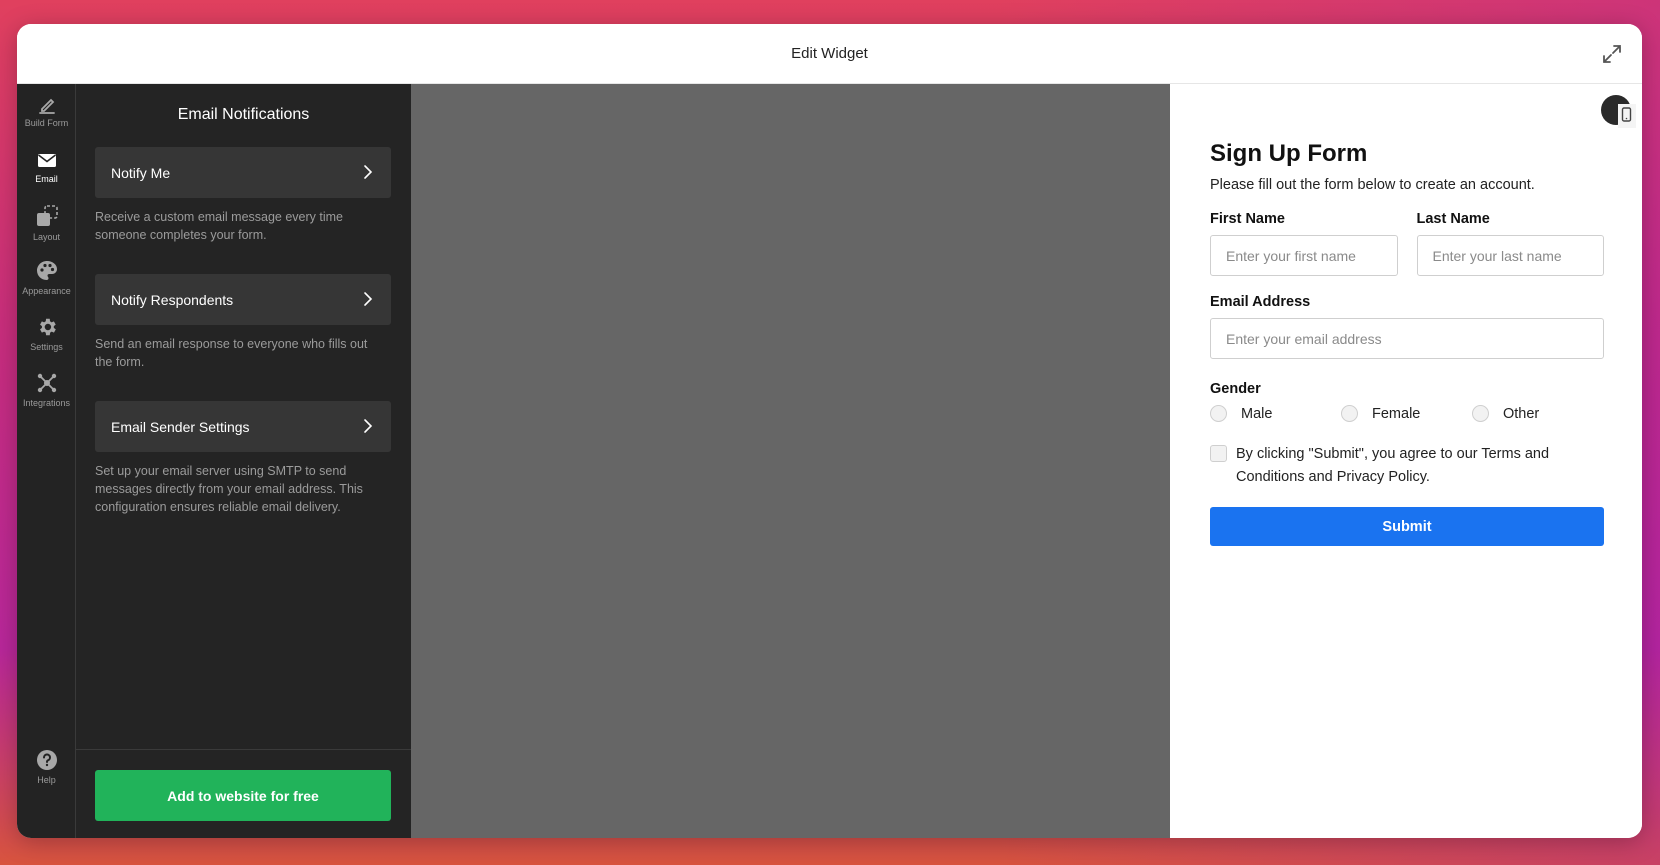 This screenshot has height=865, width=1660. I want to click on gender-option-female: Female, so click(1406, 413).